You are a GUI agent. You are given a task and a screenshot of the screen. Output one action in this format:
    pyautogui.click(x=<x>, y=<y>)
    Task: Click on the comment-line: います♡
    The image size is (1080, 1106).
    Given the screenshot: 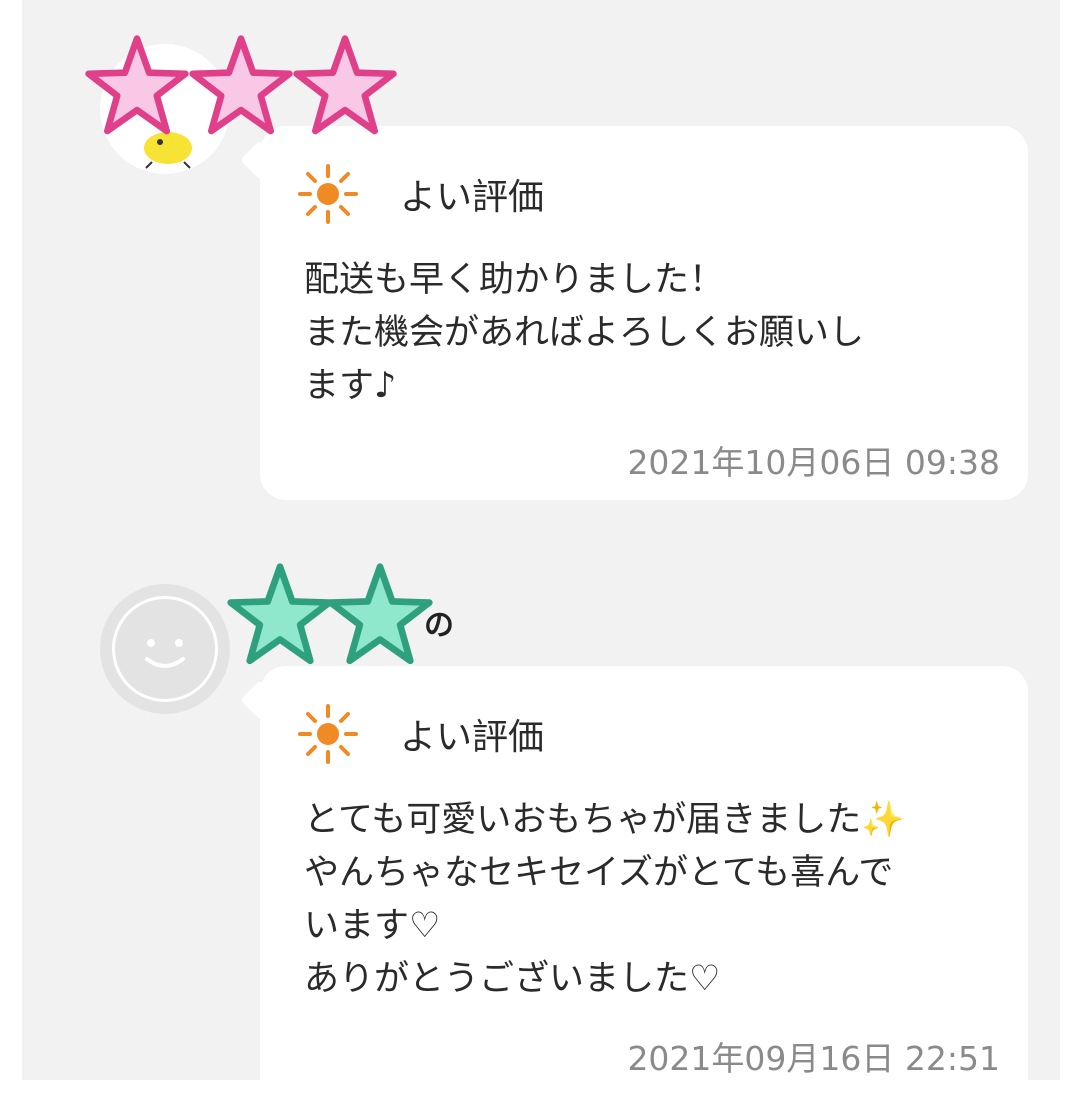 What is the action you would take?
    pyautogui.click(x=372, y=926)
    